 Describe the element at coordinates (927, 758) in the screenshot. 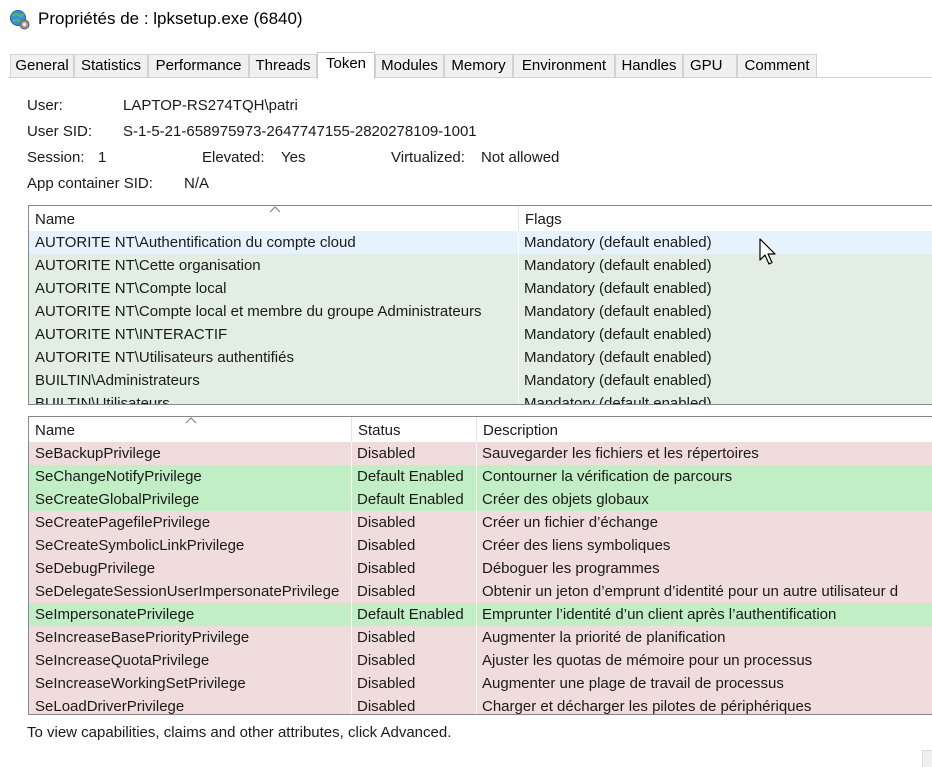

I see `scrollbar-corner` at that location.